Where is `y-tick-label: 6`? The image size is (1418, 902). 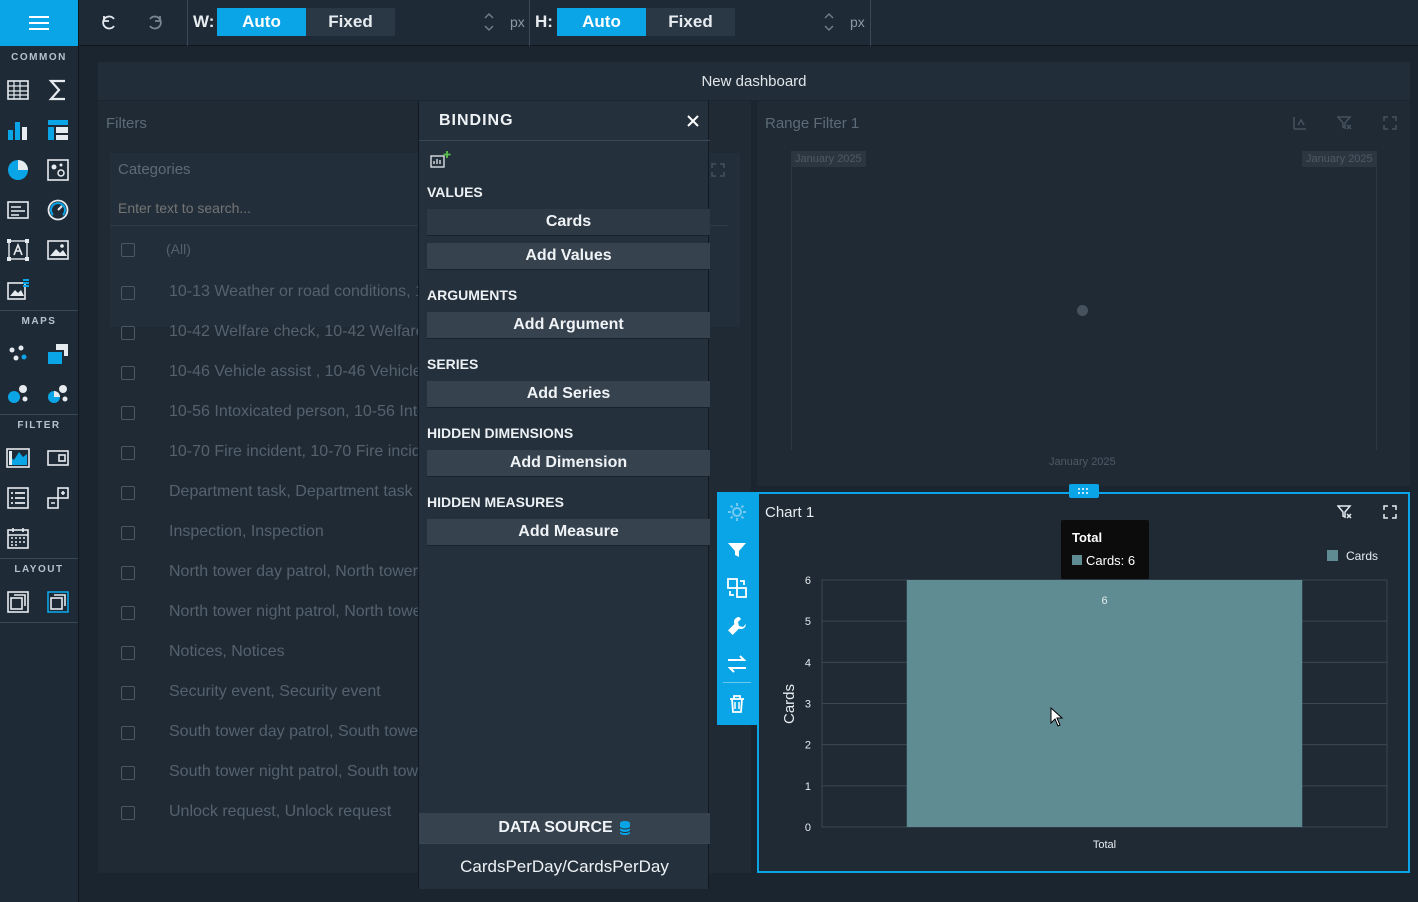 y-tick-label: 6 is located at coordinates (808, 581).